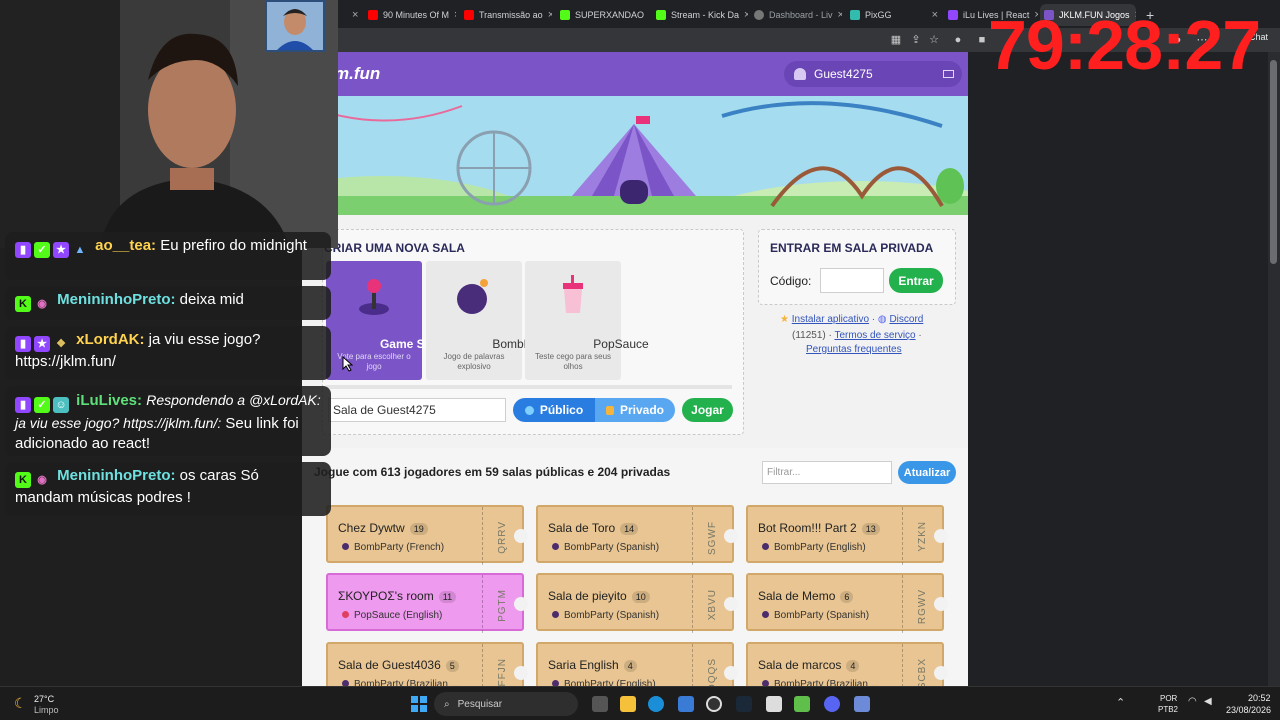 This screenshot has width=1280, height=720. I want to click on tab-close-partial: ×, so click(354, 15).